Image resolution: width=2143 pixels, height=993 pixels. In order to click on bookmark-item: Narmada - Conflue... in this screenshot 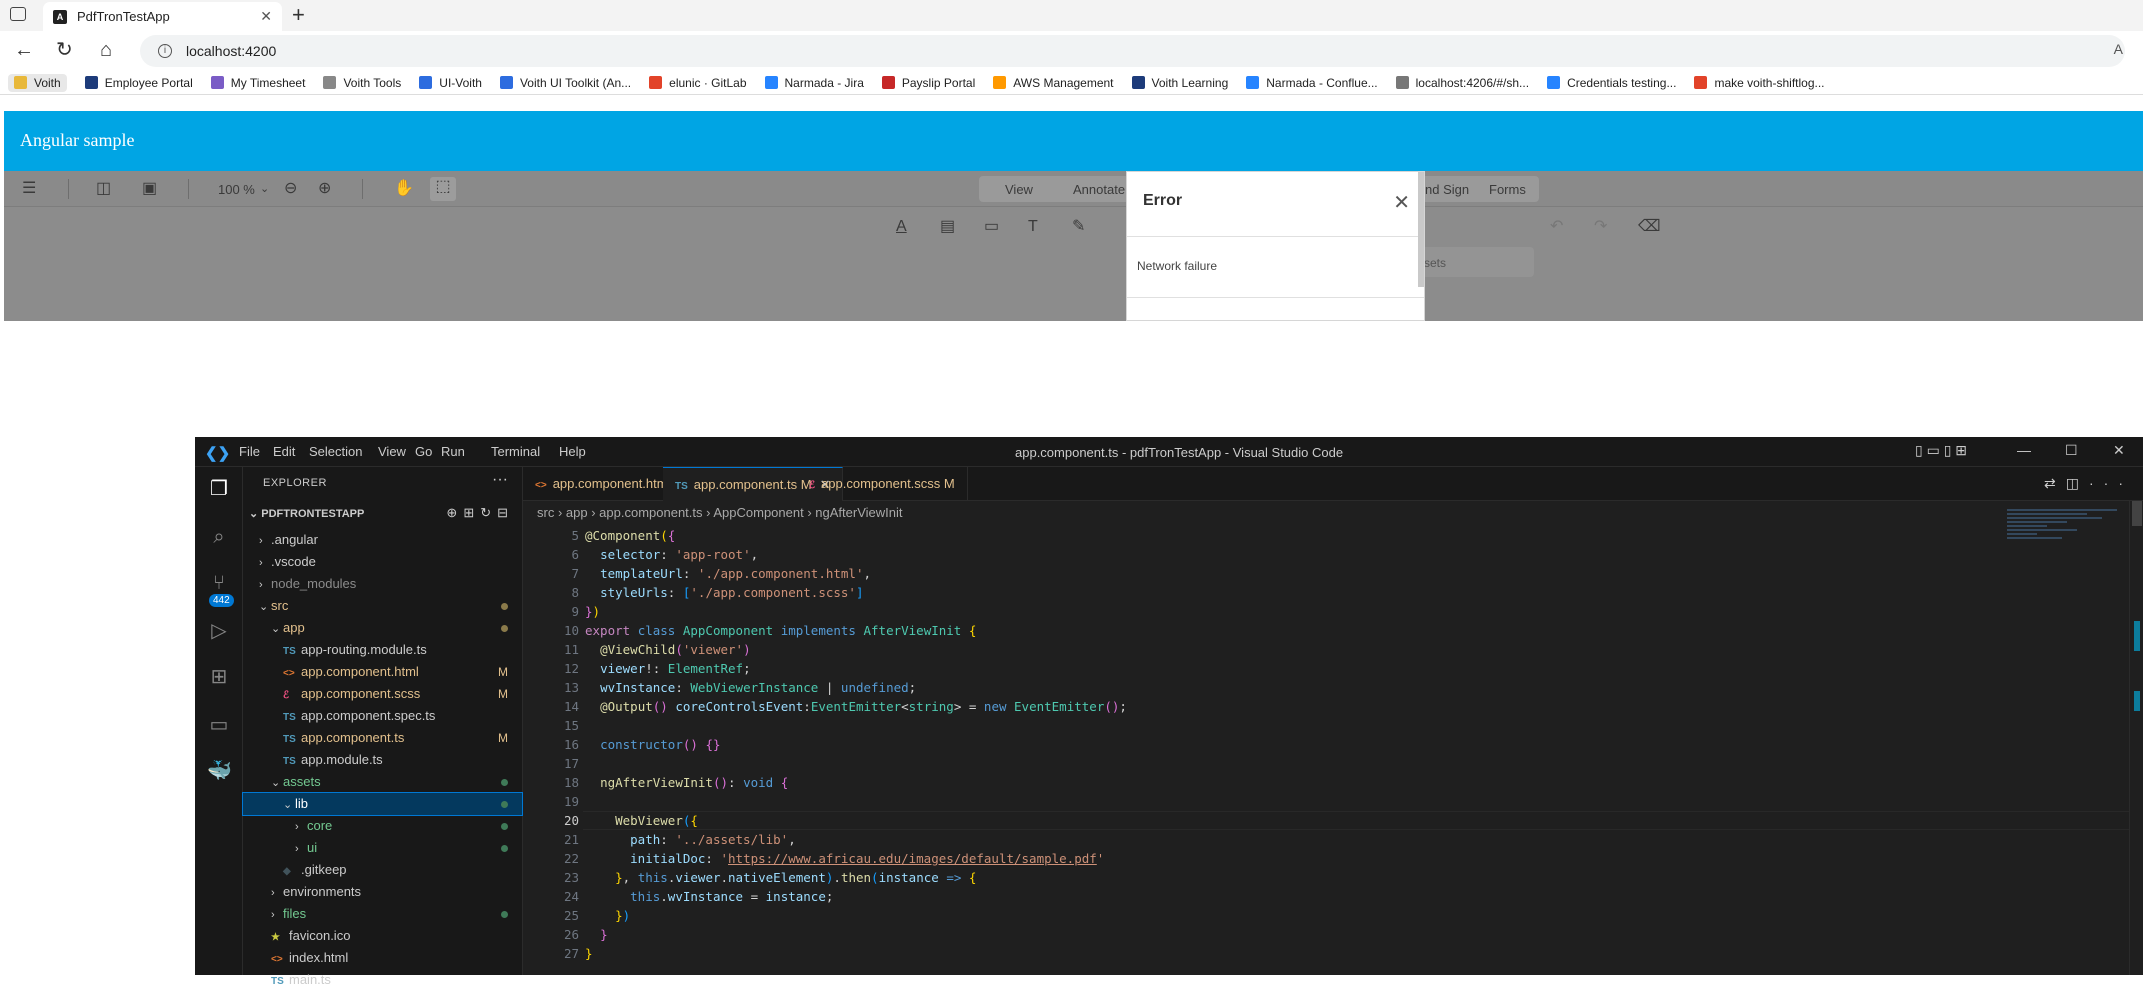, I will do `click(1312, 83)`.